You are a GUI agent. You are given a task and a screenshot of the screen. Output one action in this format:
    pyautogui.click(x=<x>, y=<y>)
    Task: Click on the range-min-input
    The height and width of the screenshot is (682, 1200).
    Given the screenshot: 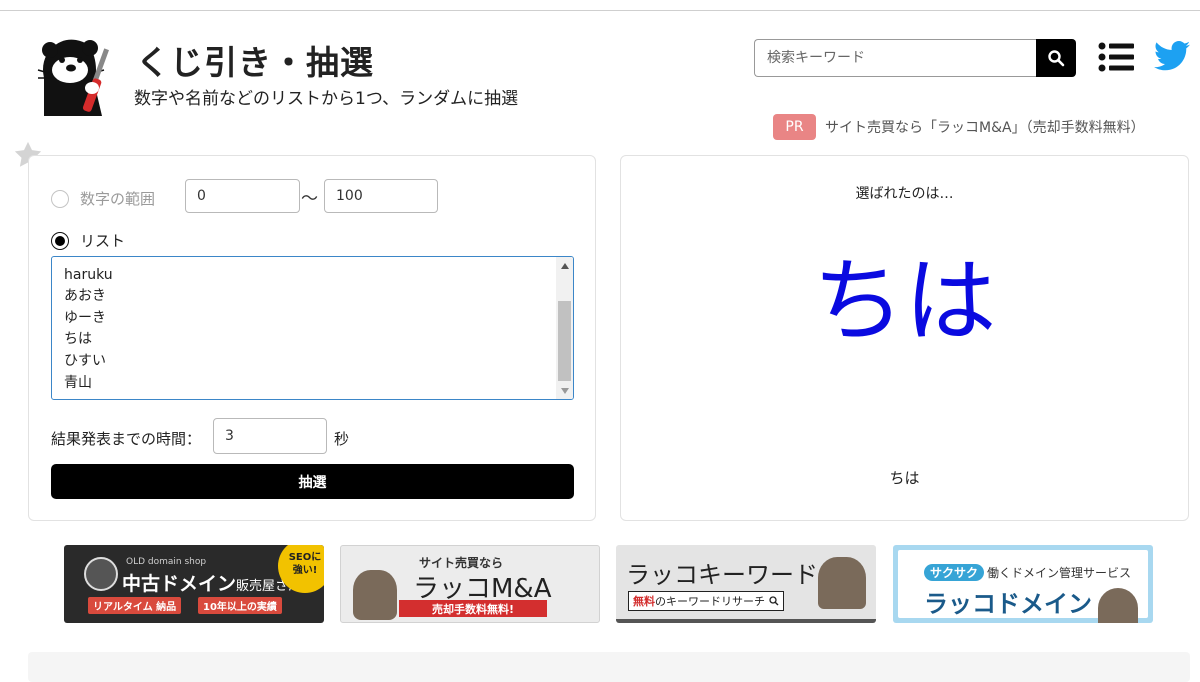 What is the action you would take?
    pyautogui.click(x=242, y=196)
    